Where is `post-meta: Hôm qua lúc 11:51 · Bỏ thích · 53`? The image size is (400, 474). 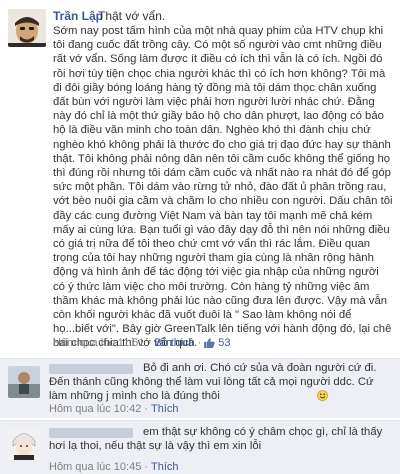 post-meta: Hôm qua lúc 11:51 · Bỏ thích · 53 is located at coordinates (141, 343).